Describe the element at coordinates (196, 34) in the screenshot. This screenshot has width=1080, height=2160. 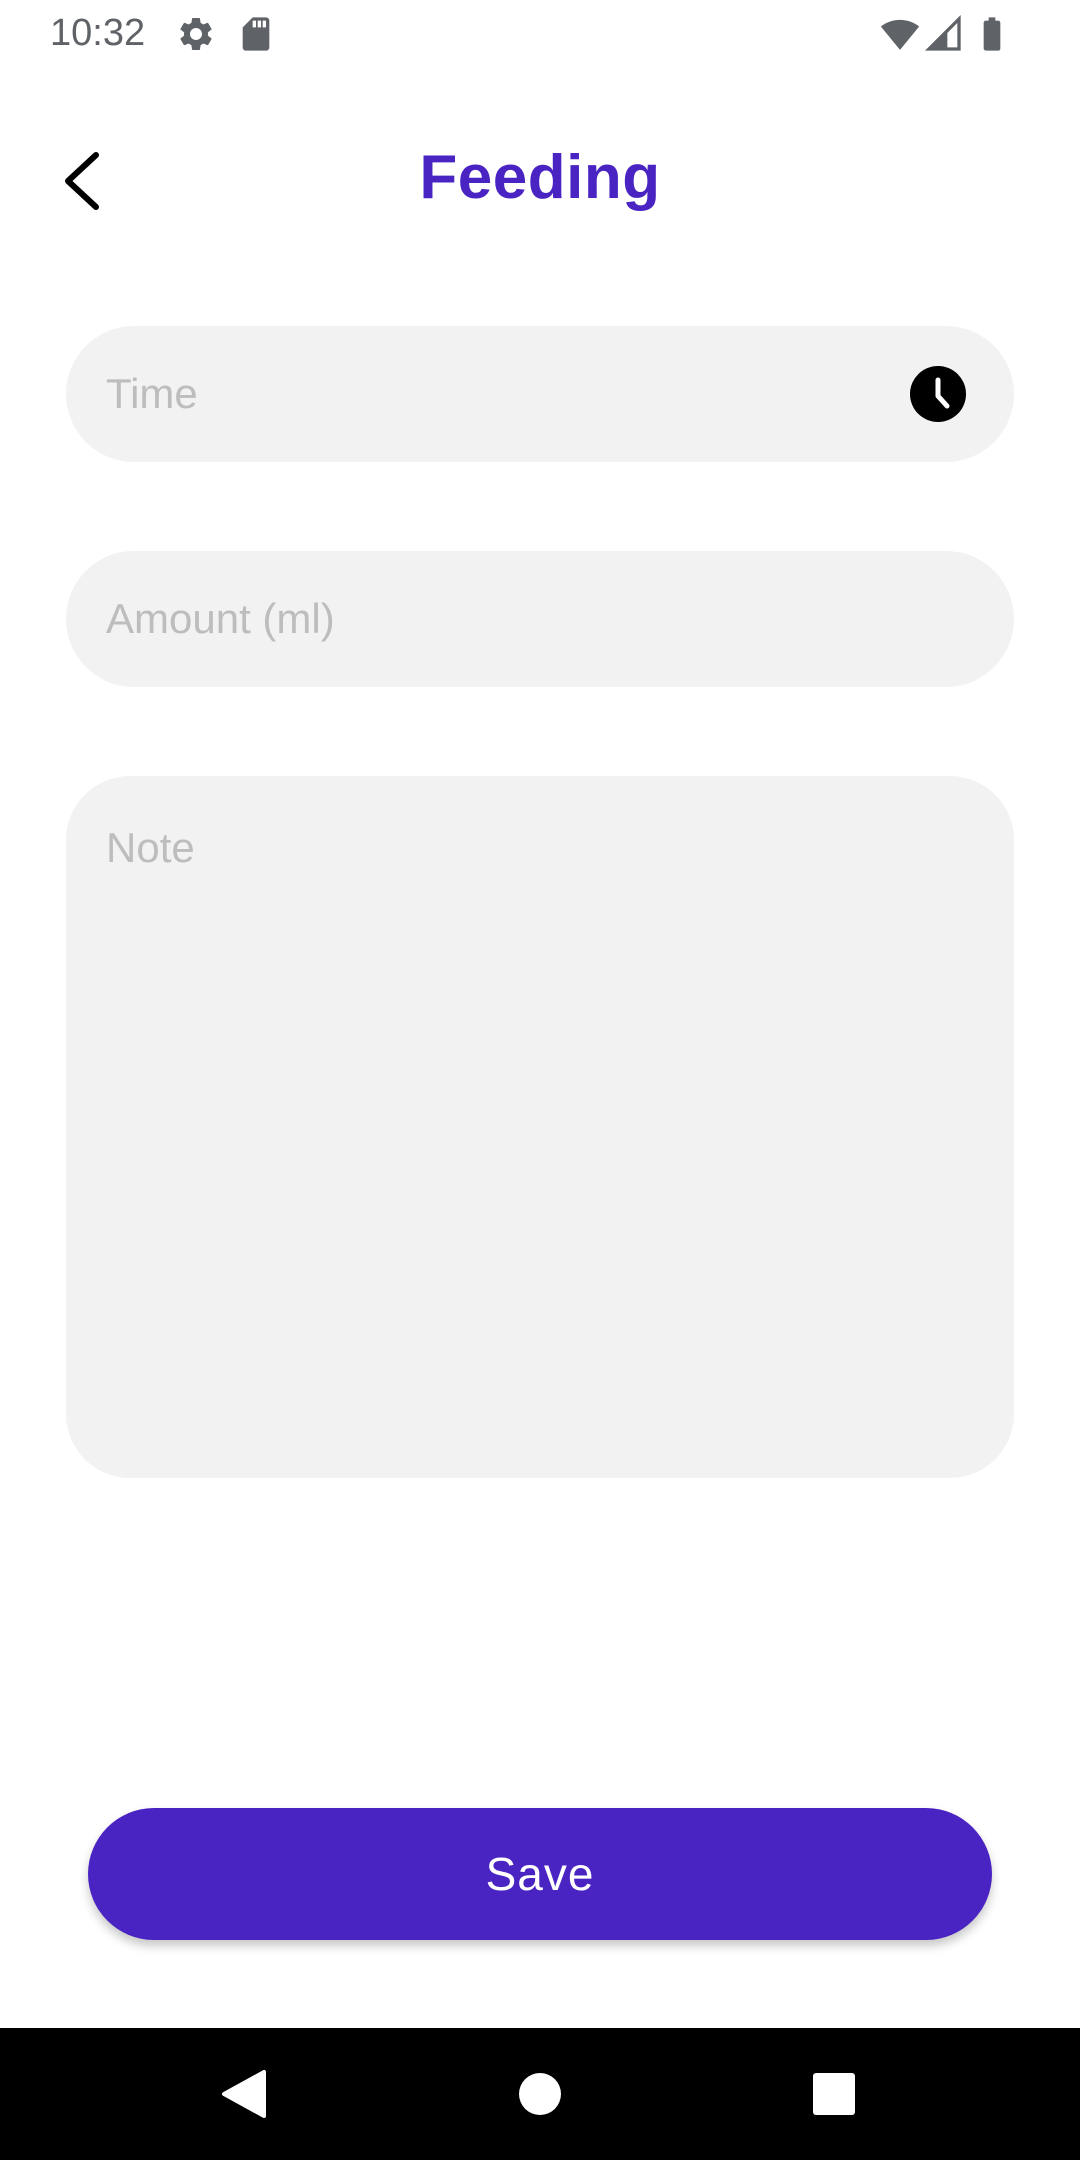
I see `gear-icon` at that location.